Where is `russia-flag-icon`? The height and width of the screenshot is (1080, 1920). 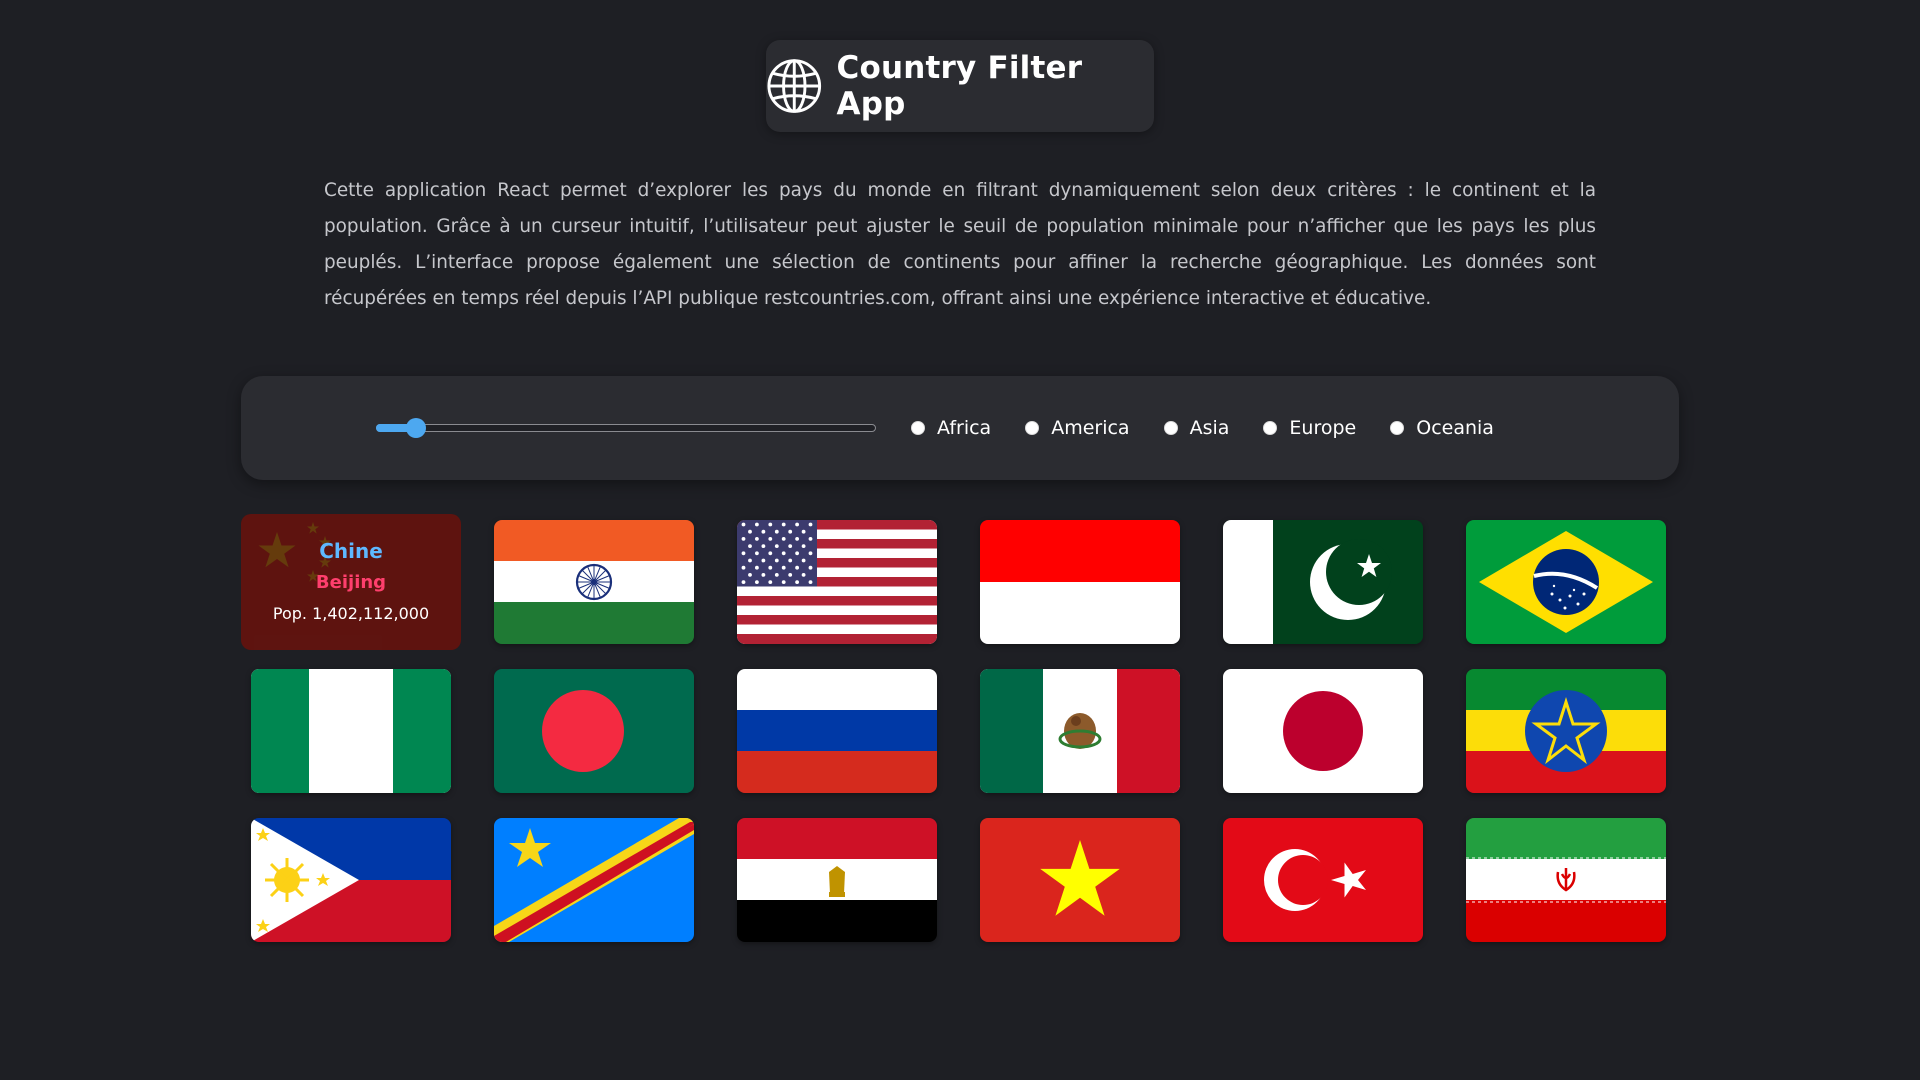
russia-flag-icon is located at coordinates (837, 731).